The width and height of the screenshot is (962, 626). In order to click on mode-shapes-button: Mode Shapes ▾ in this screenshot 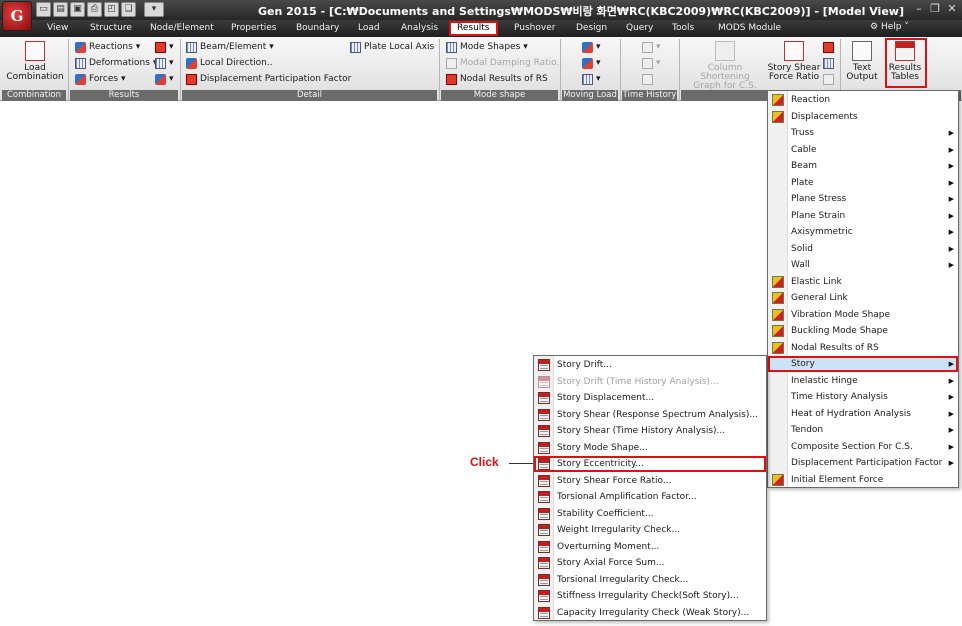, I will do `click(487, 47)`.